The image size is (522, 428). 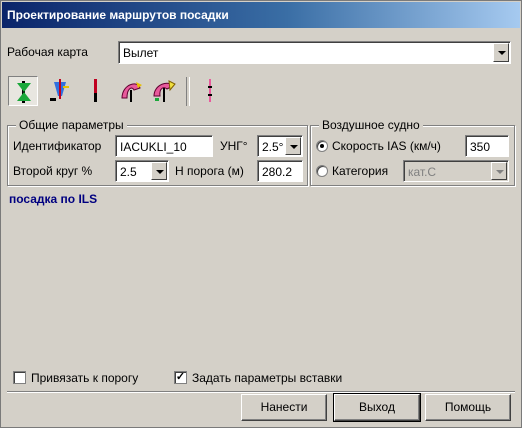 What do you see at coordinates (322, 146) in the screenshot?
I see `speed-radio` at bounding box center [322, 146].